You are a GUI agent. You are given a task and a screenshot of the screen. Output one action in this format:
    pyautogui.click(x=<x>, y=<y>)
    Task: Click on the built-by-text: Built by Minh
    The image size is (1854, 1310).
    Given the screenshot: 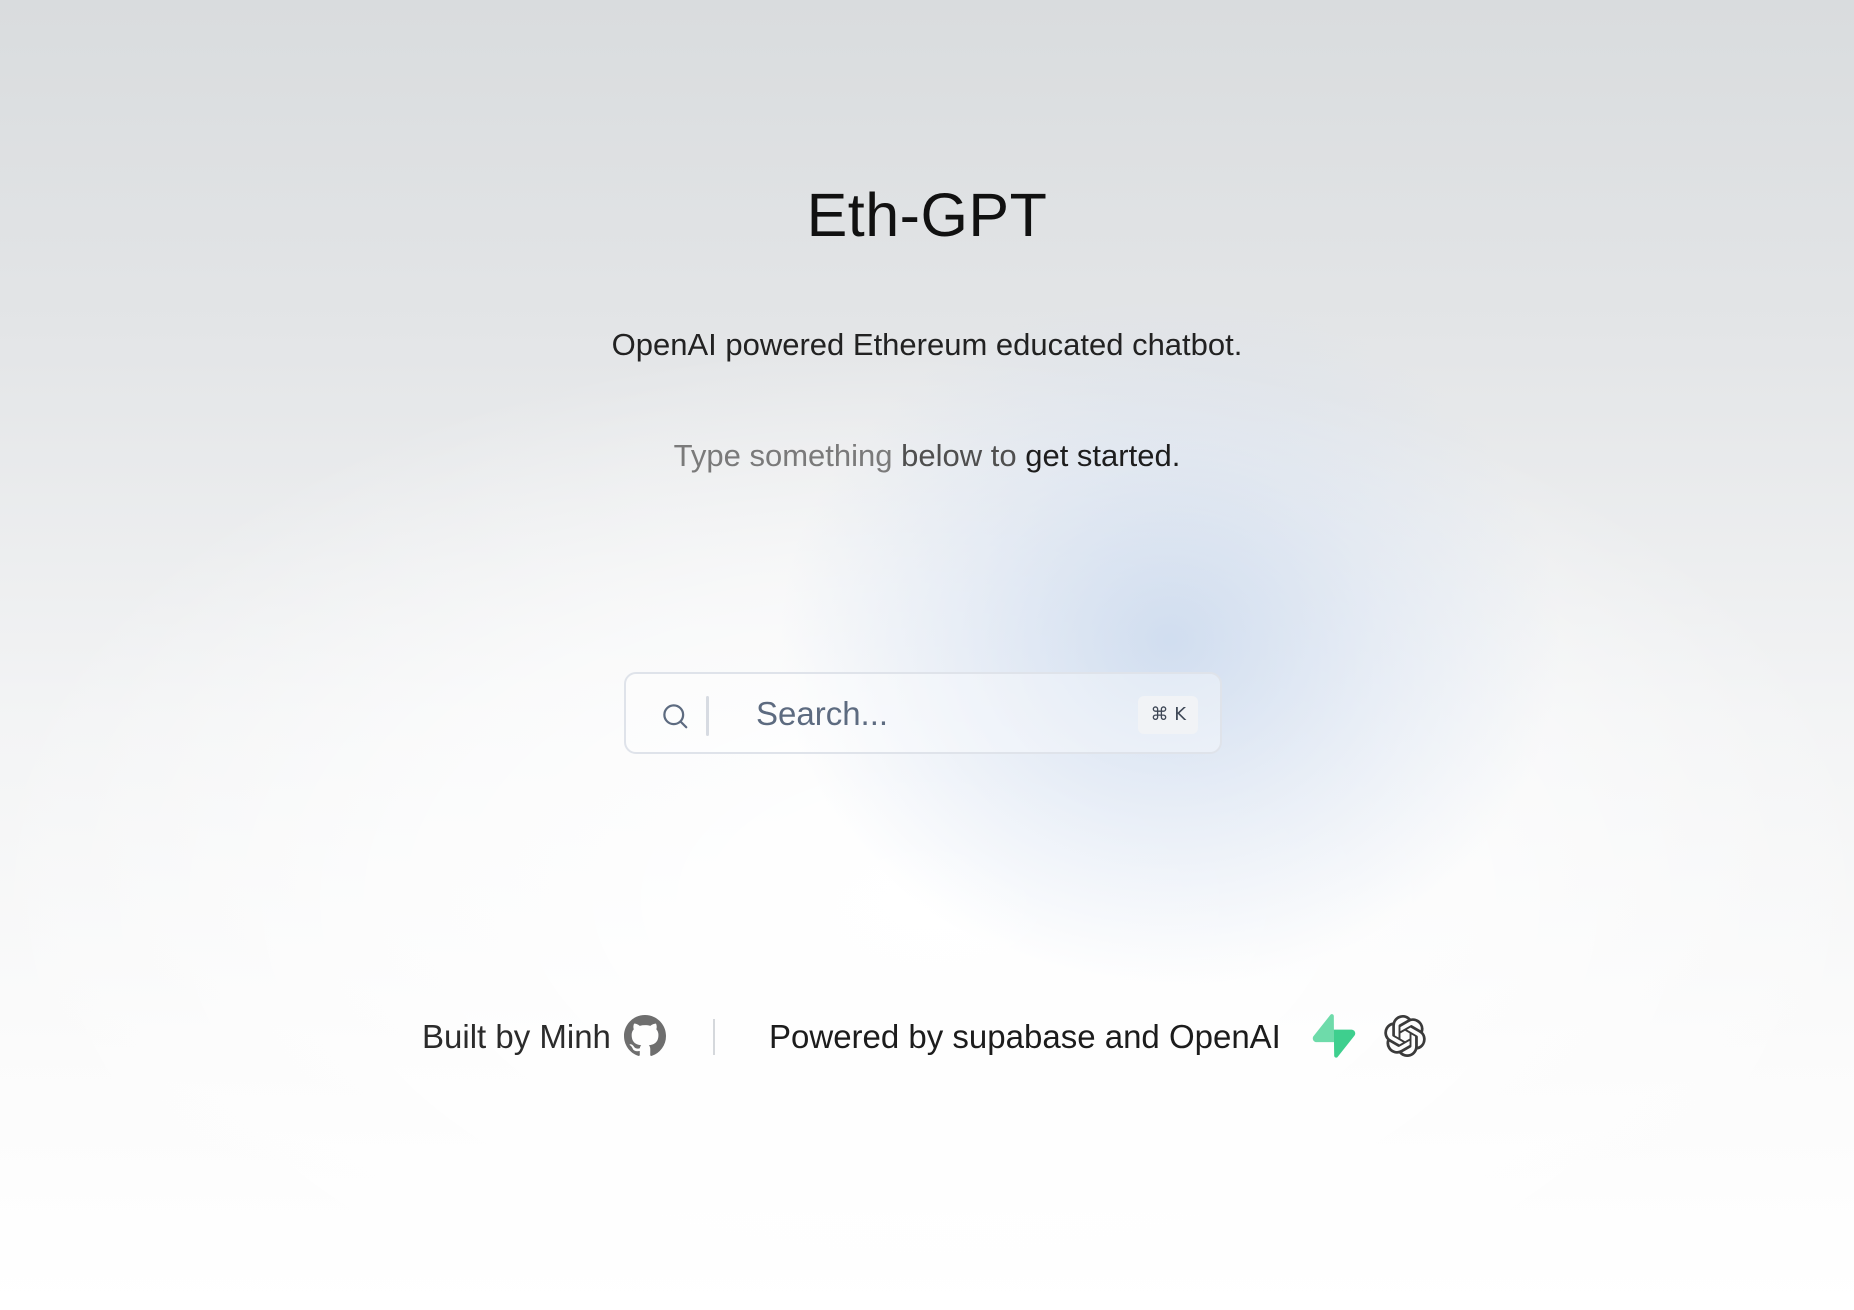 What is the action you would take?
    pyautogui.click(x=516, y=1036)
    